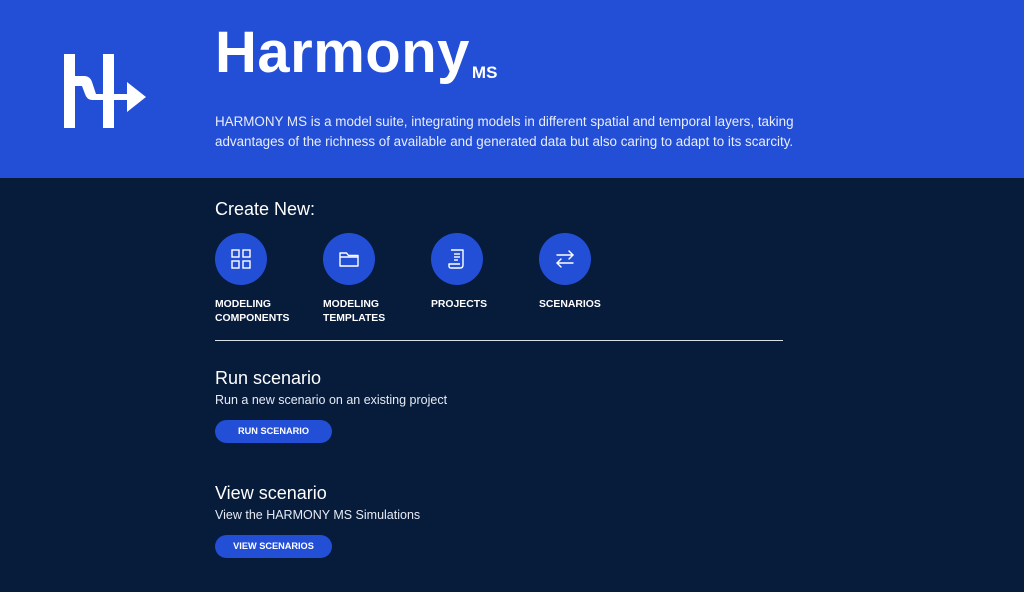 This screenshot has height=592, width=1024. Describe the element at coordinates (243, 304) in the screenshot. I see `create-modeling-components-label-line1: MODELING` at that location.